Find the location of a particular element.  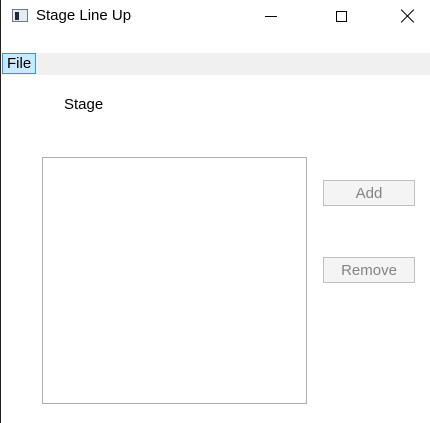

add-button: Add is located at coordinates (369, 193).